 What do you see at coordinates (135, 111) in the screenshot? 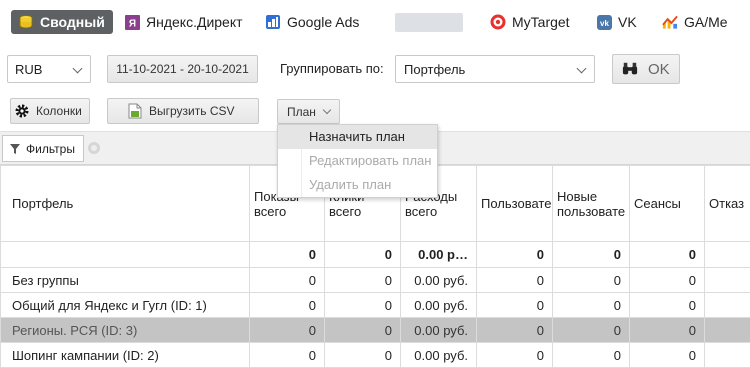
I see `file-download-icon` at bounding box center [135, 111].